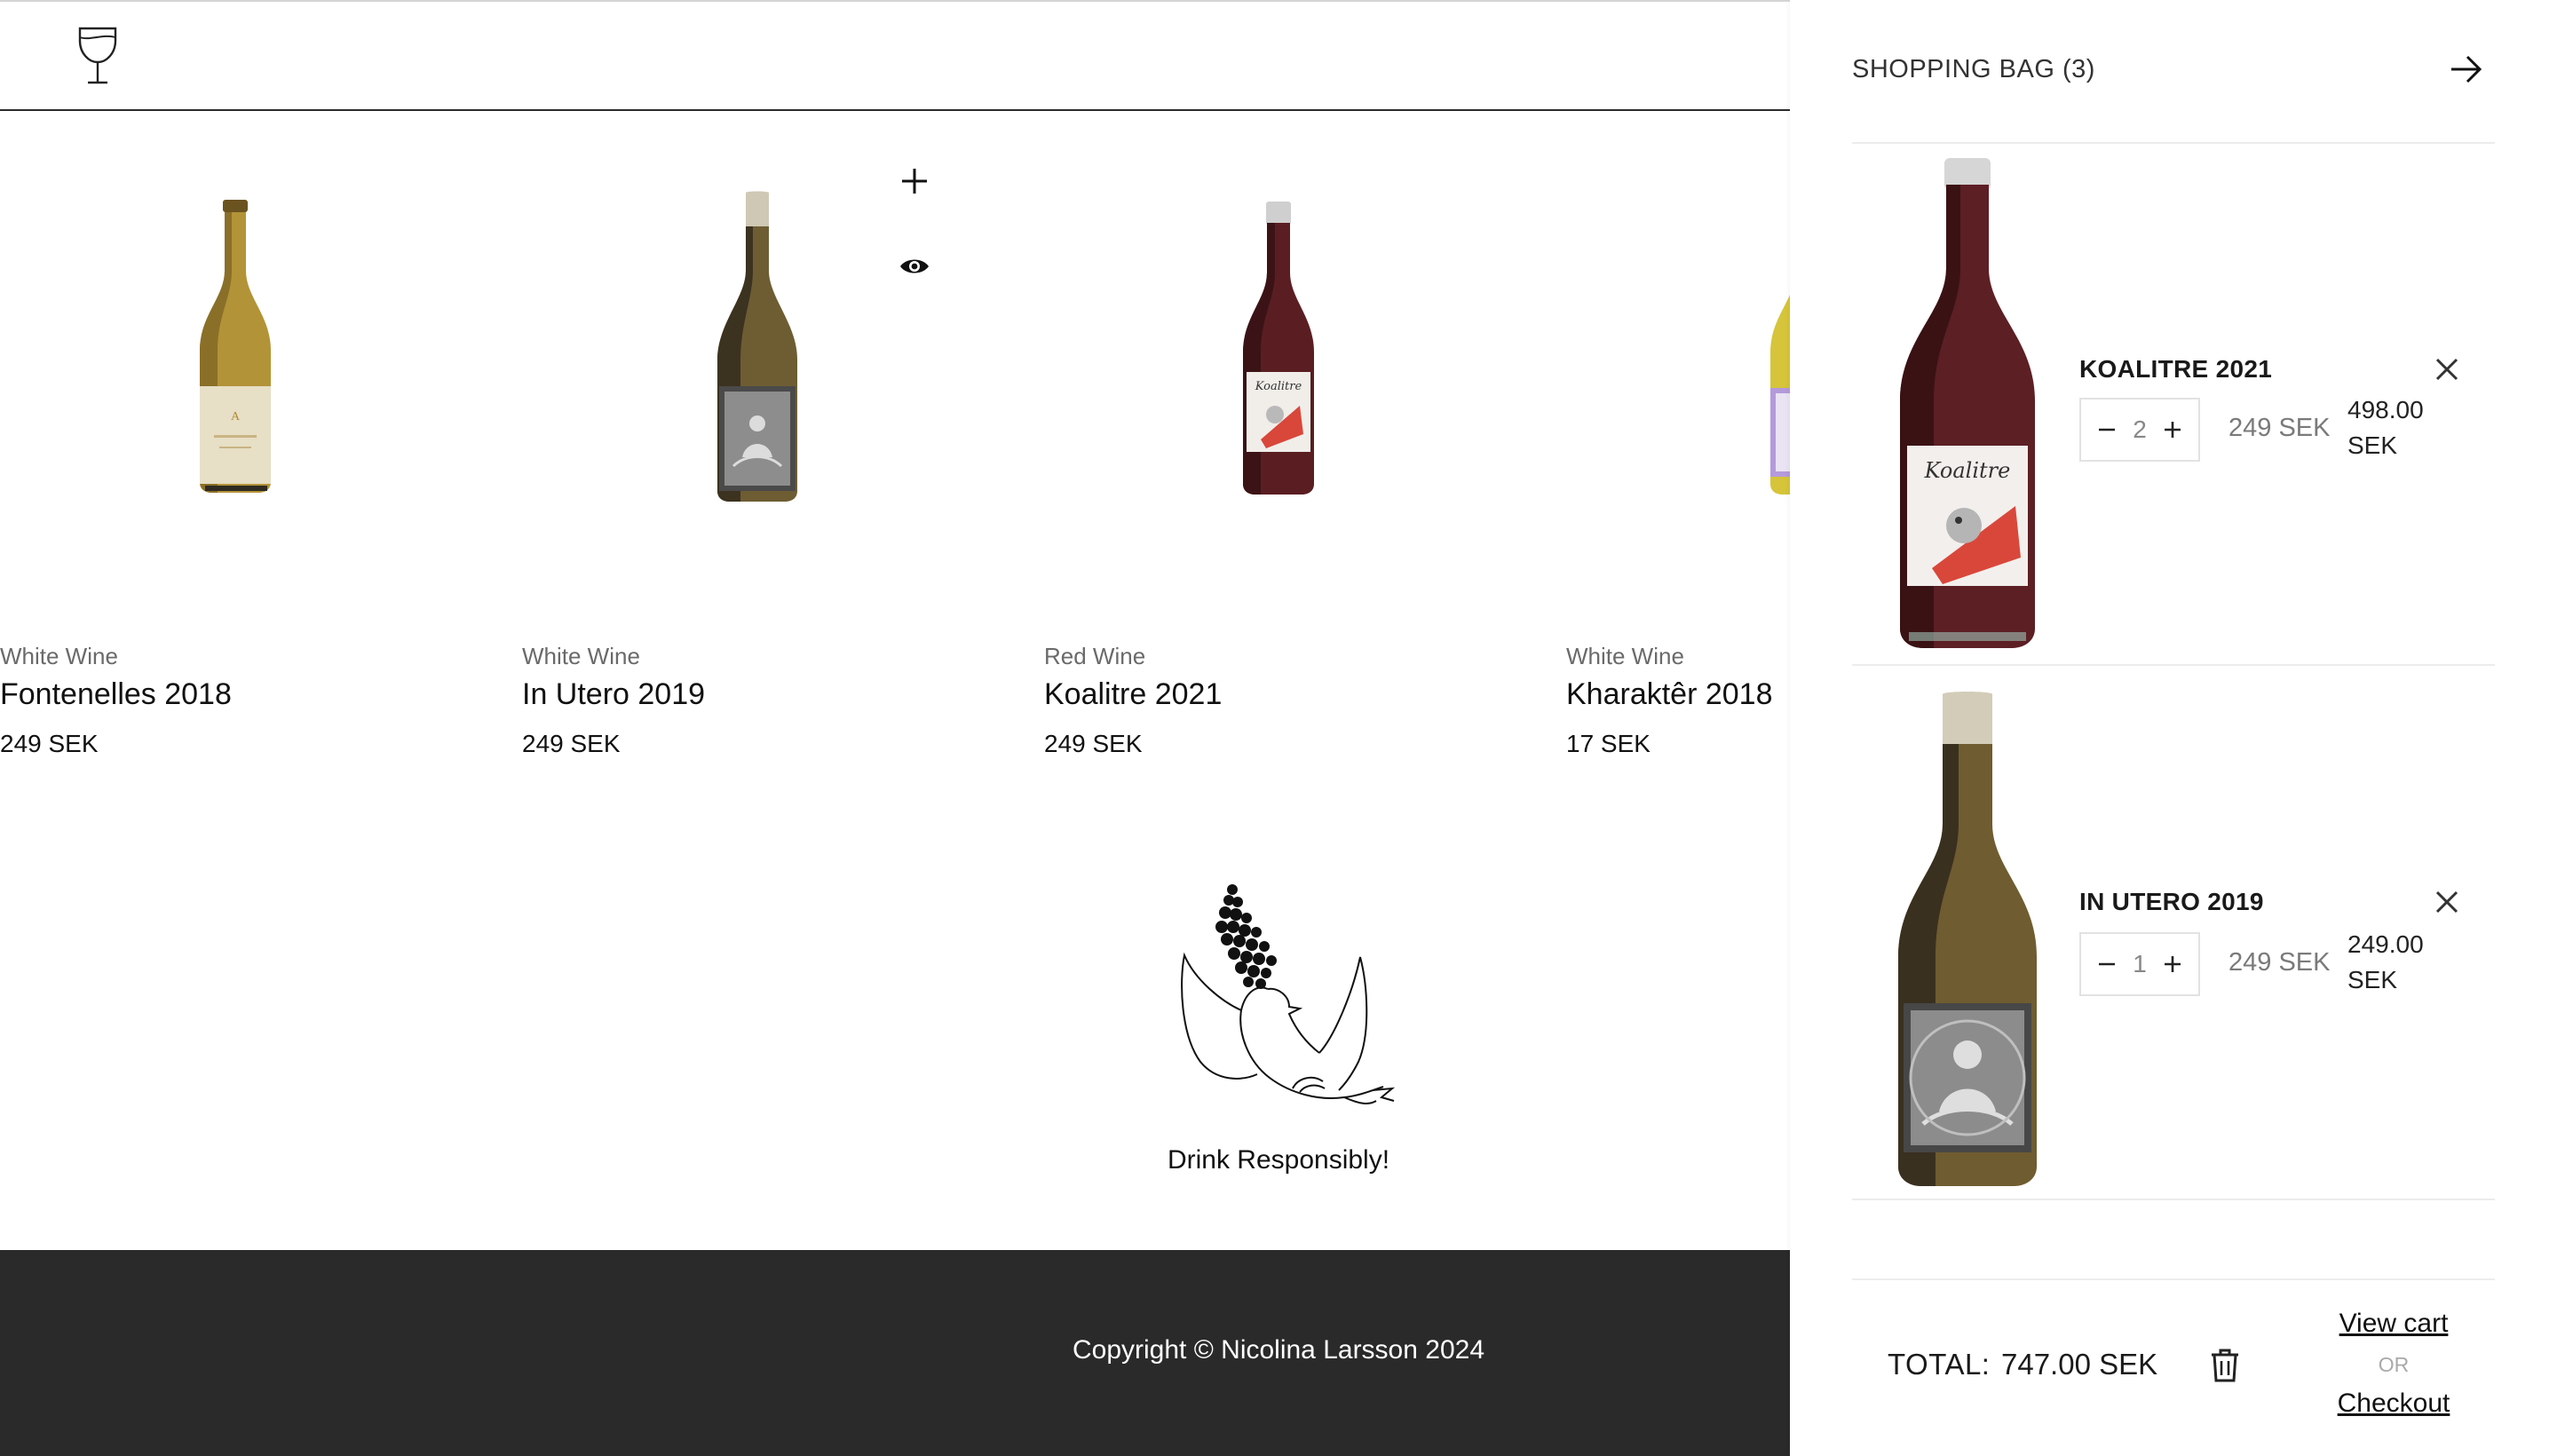 This screenshot has width=2557, height=1456. Describe the element at coordinates (1967, 940) in the screenshot. I see `cart-item-image` at that location.